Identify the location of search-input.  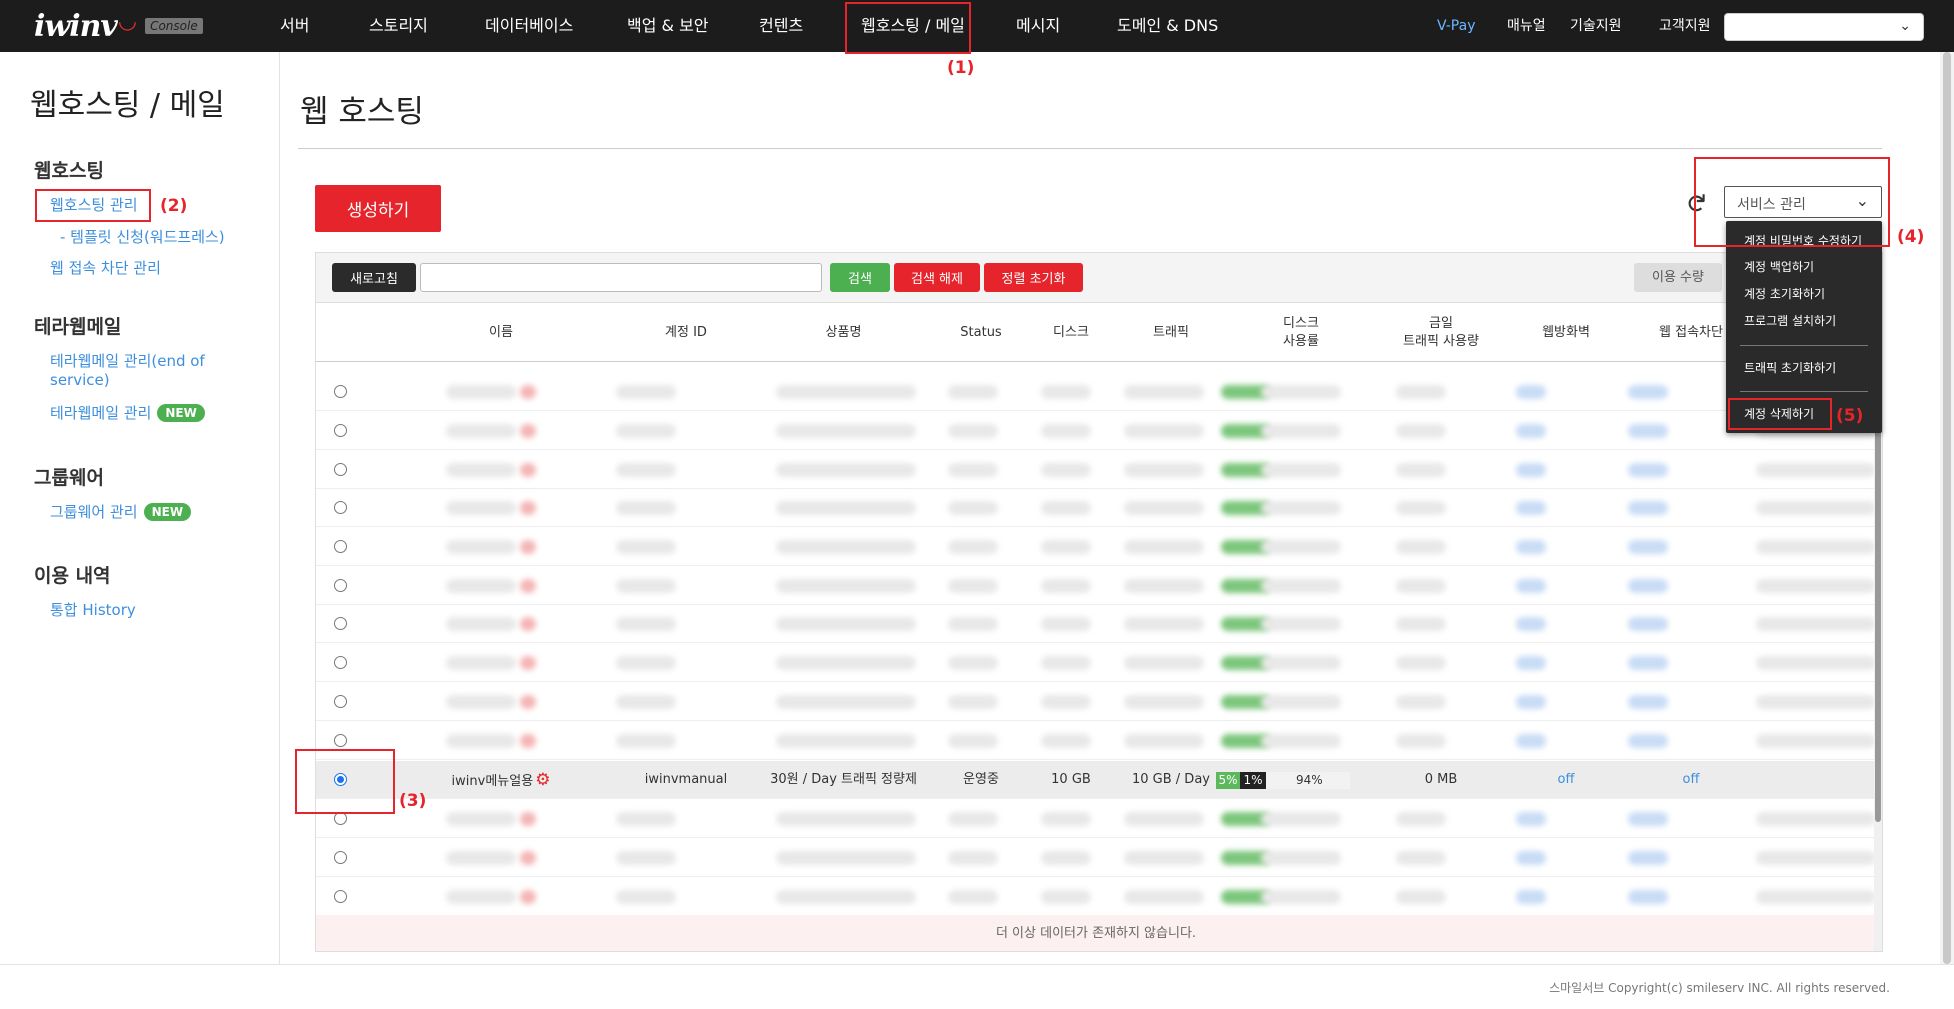
(621, 277).